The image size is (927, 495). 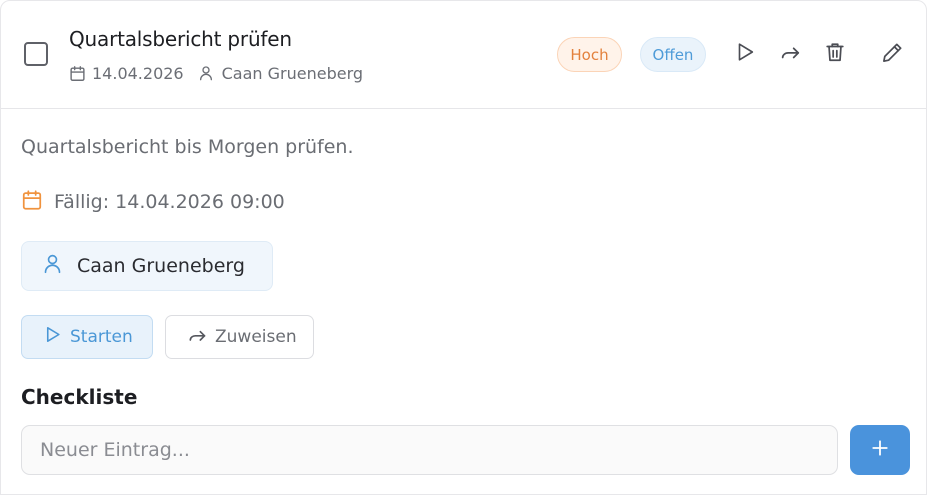 I want to click on start-task-button, so click(x=745, y=54).